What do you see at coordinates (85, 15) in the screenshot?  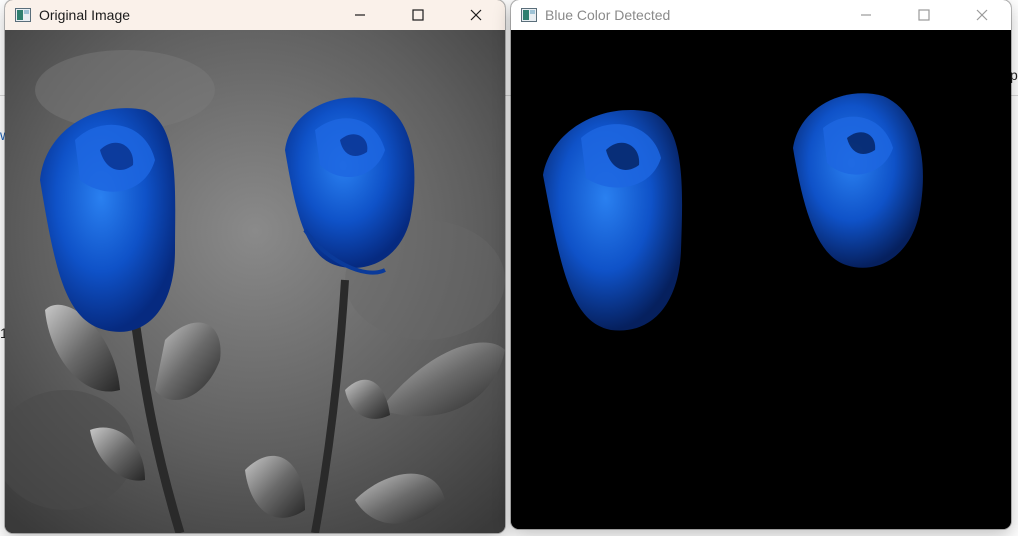 I see `window-title: Original Image` at bounding box center [85, 15].